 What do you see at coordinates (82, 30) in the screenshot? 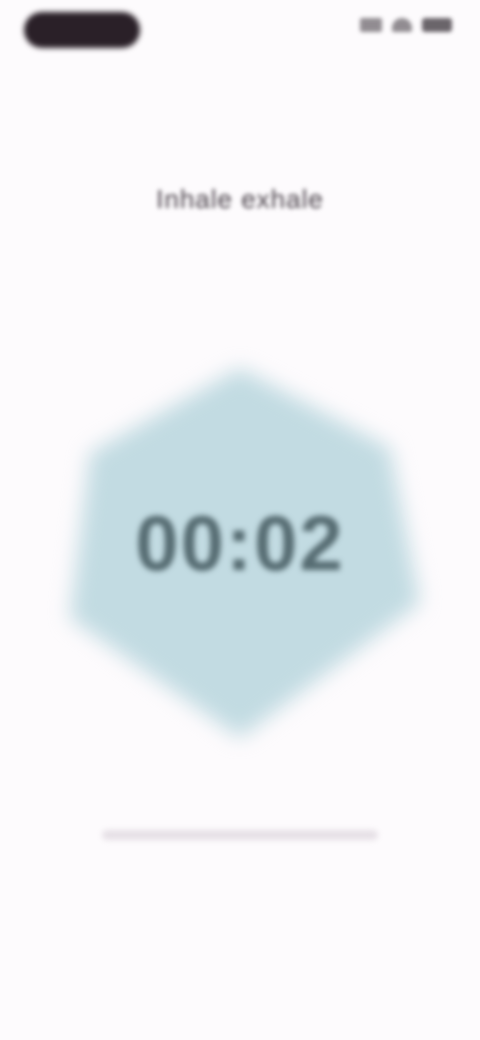
I see `status-pill` at bounding box center [82, 30].